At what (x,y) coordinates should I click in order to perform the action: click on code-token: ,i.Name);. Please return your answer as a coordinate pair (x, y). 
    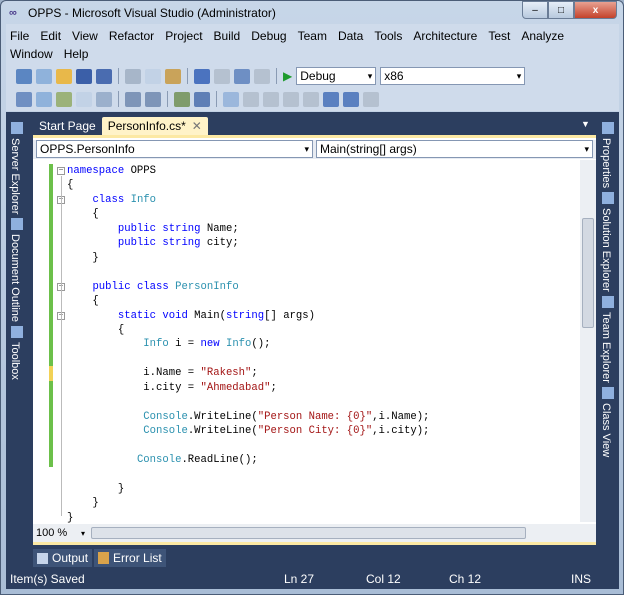
    Looking at the image, I should click on (401, 416).